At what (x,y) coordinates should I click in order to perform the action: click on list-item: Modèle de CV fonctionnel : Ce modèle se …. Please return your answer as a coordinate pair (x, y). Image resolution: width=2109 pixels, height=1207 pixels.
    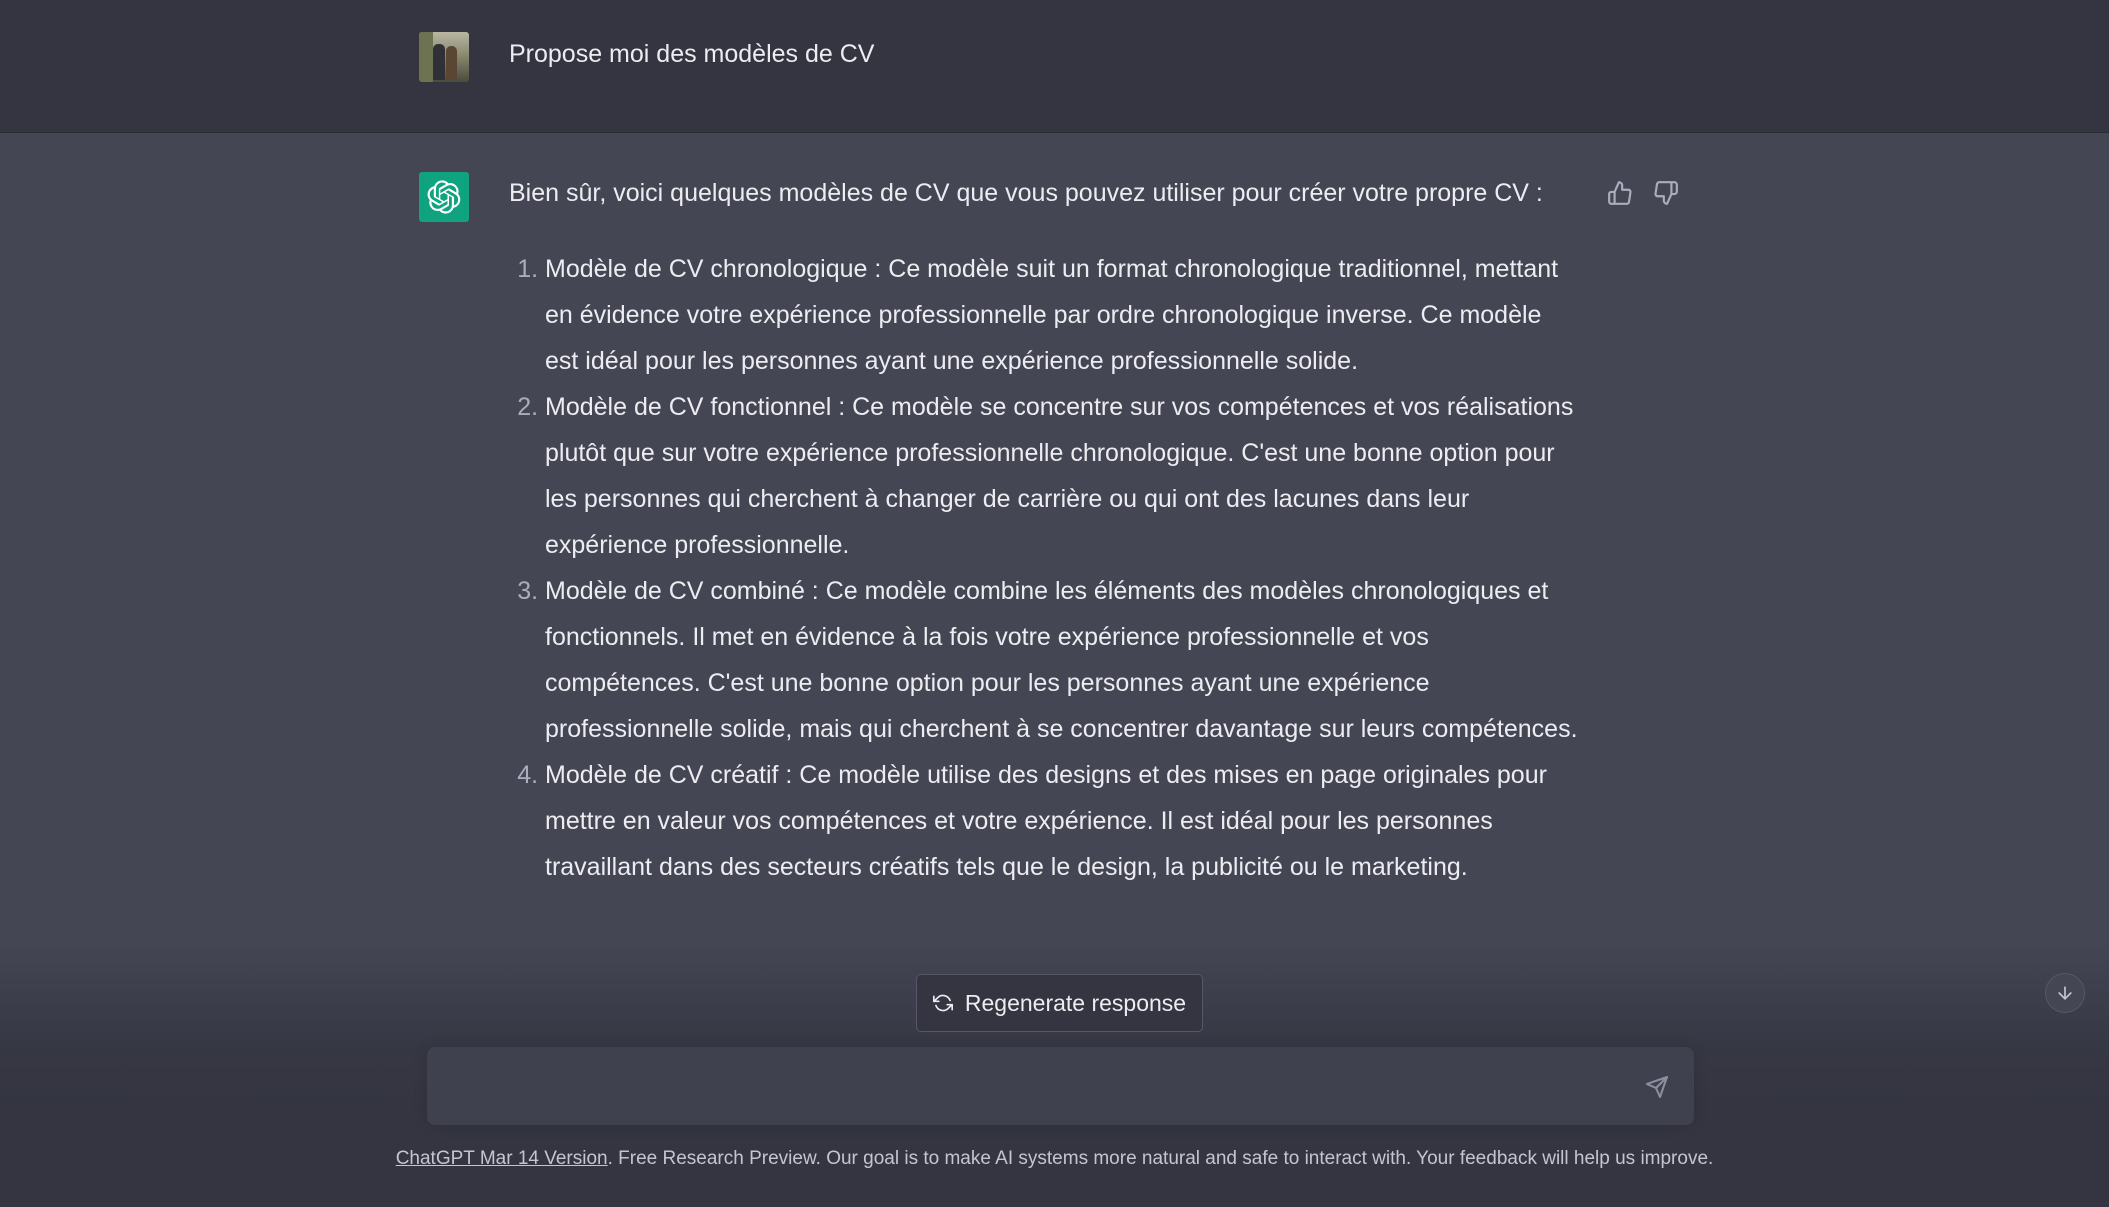
    Looking at the image, I should click on (1062, 476).